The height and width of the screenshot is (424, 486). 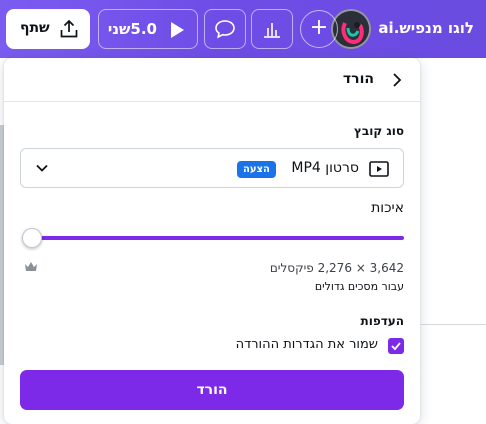 I want to click on editor-divider, so click(x=453, y=324).